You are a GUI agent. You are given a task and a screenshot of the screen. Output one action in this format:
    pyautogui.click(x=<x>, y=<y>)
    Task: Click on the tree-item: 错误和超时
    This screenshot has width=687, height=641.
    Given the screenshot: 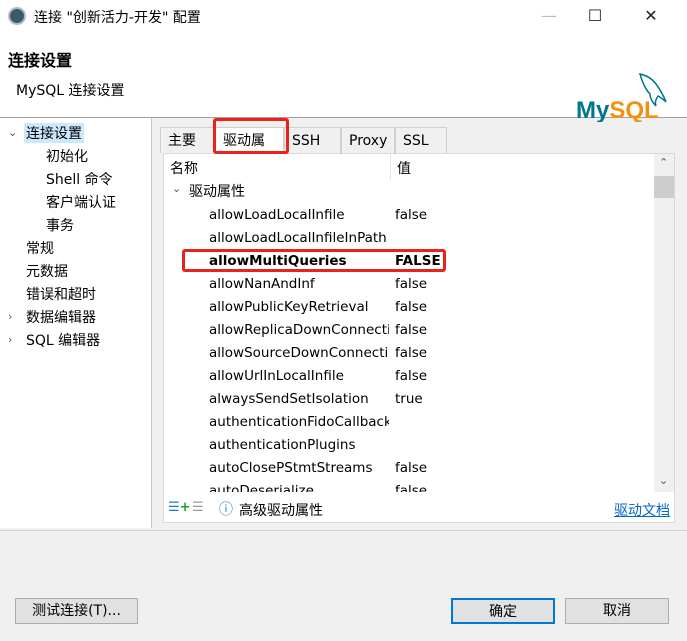 What is the action you would take?
    pyautogui.click(x=61, y=294)
    